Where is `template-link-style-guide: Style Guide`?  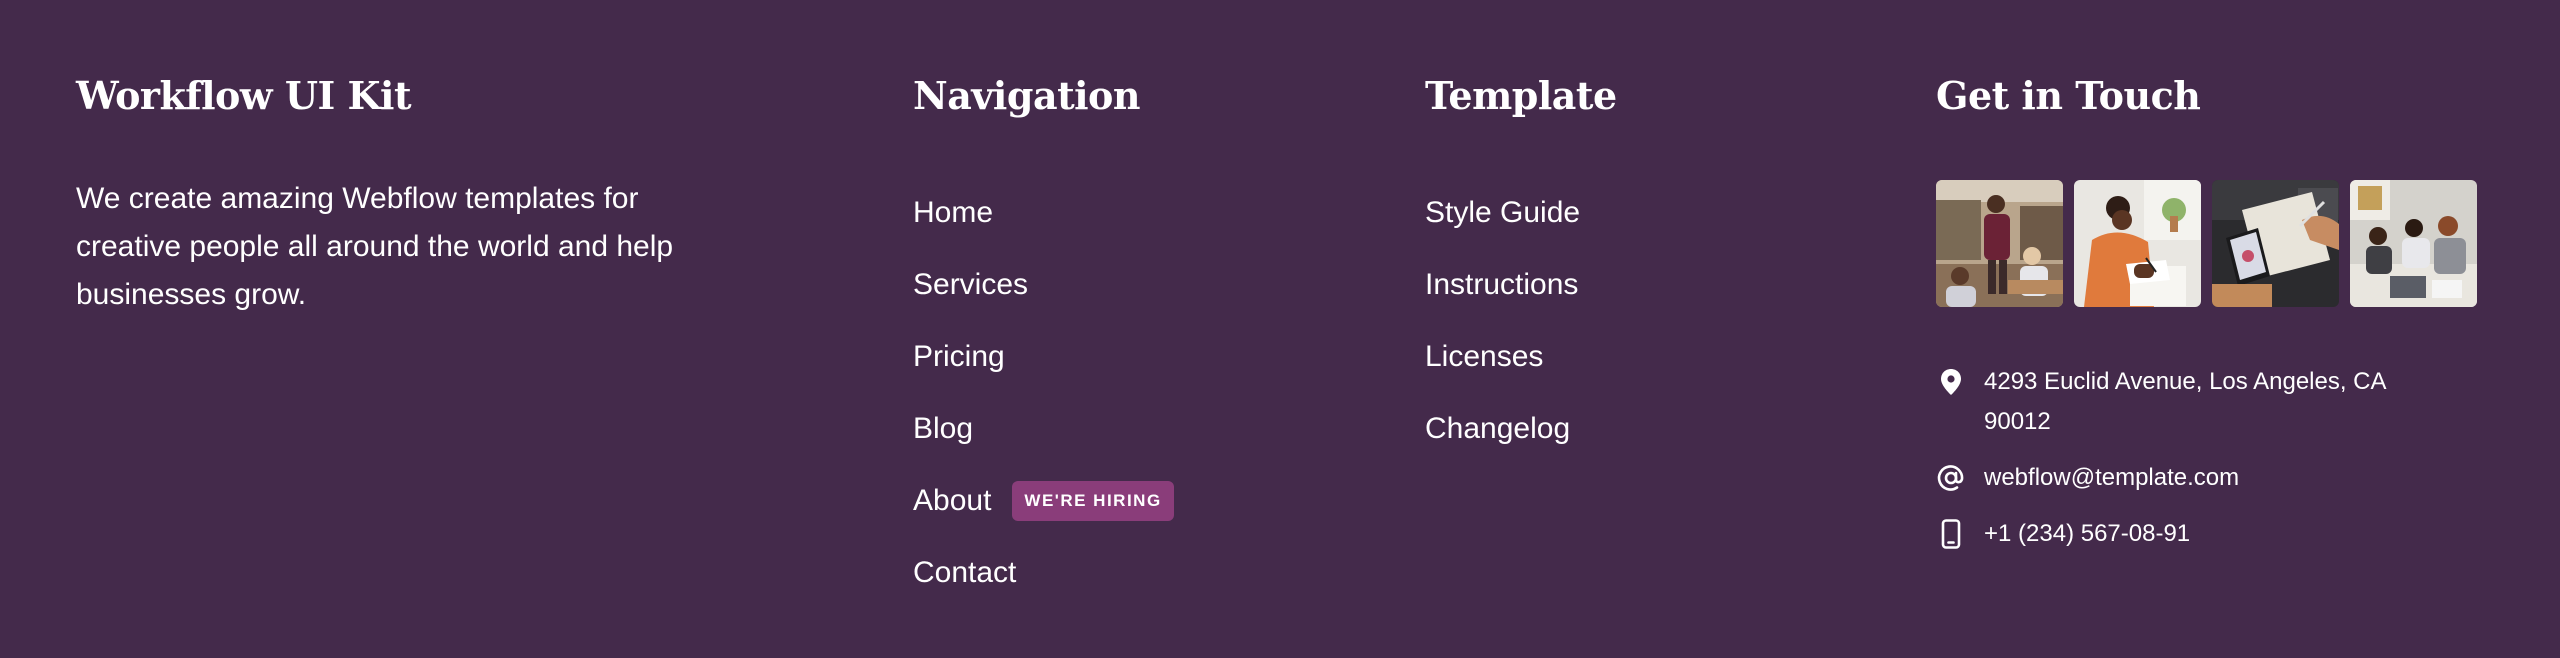 template-link-style-guide: Style Guide is located at coordinates (1502, 213).